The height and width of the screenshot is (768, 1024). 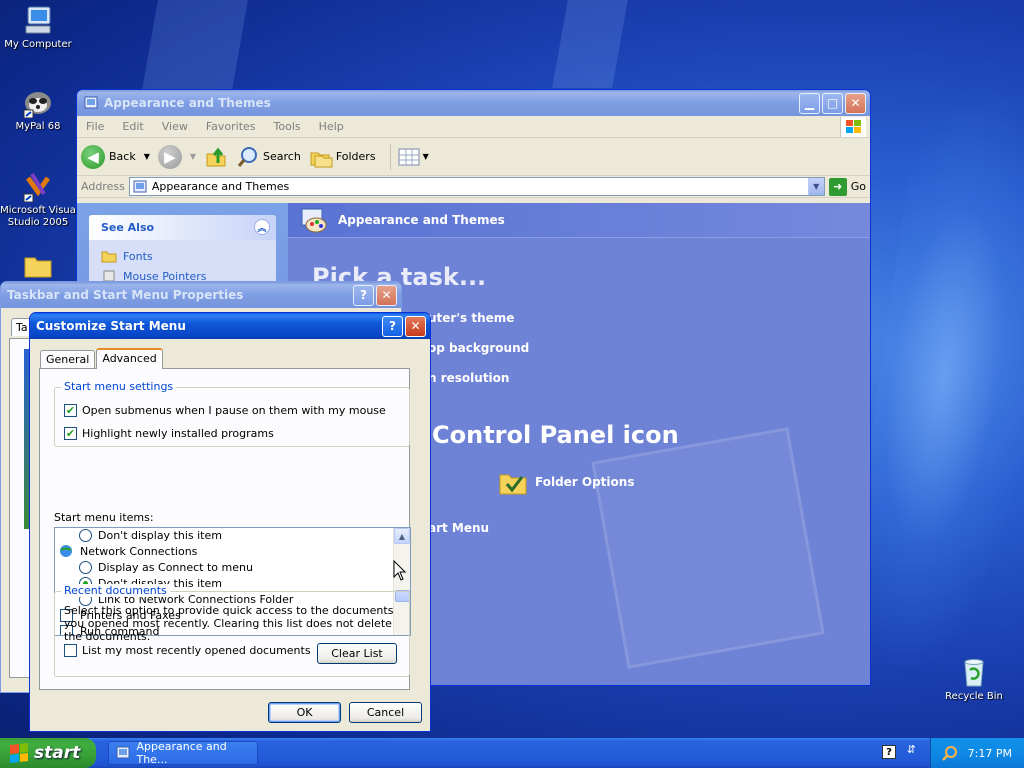 I want to click on list-item: Display as Connect to menu, so click(x=224, y=567).